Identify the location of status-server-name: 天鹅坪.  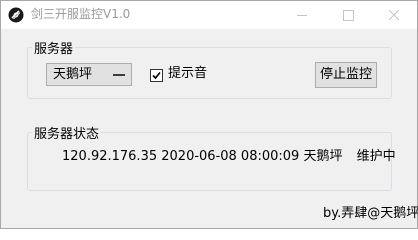
(323, 156).